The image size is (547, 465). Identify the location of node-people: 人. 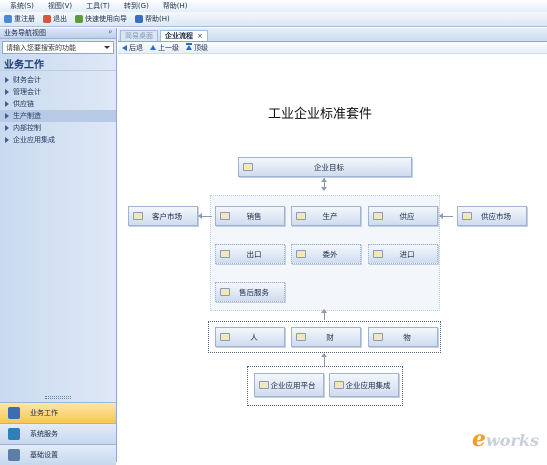
(250, 337).